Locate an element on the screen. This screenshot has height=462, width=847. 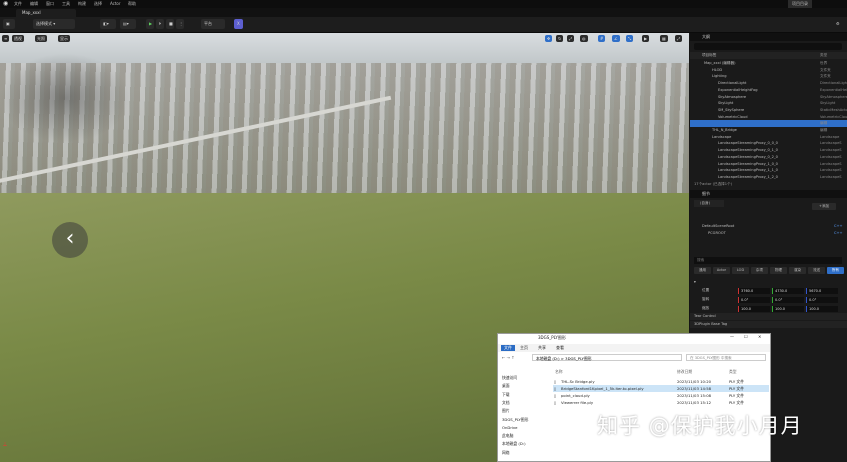
menu-actor: Actor is located at coordinates (115, 4).